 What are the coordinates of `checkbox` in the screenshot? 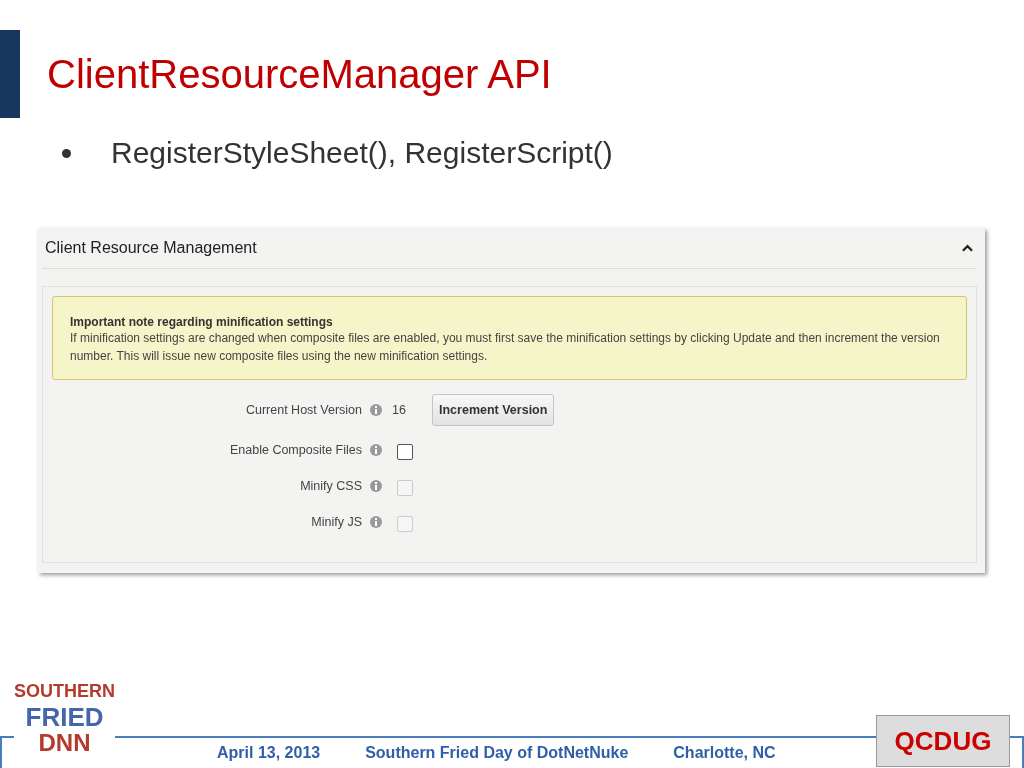 It's located at (405, 452).